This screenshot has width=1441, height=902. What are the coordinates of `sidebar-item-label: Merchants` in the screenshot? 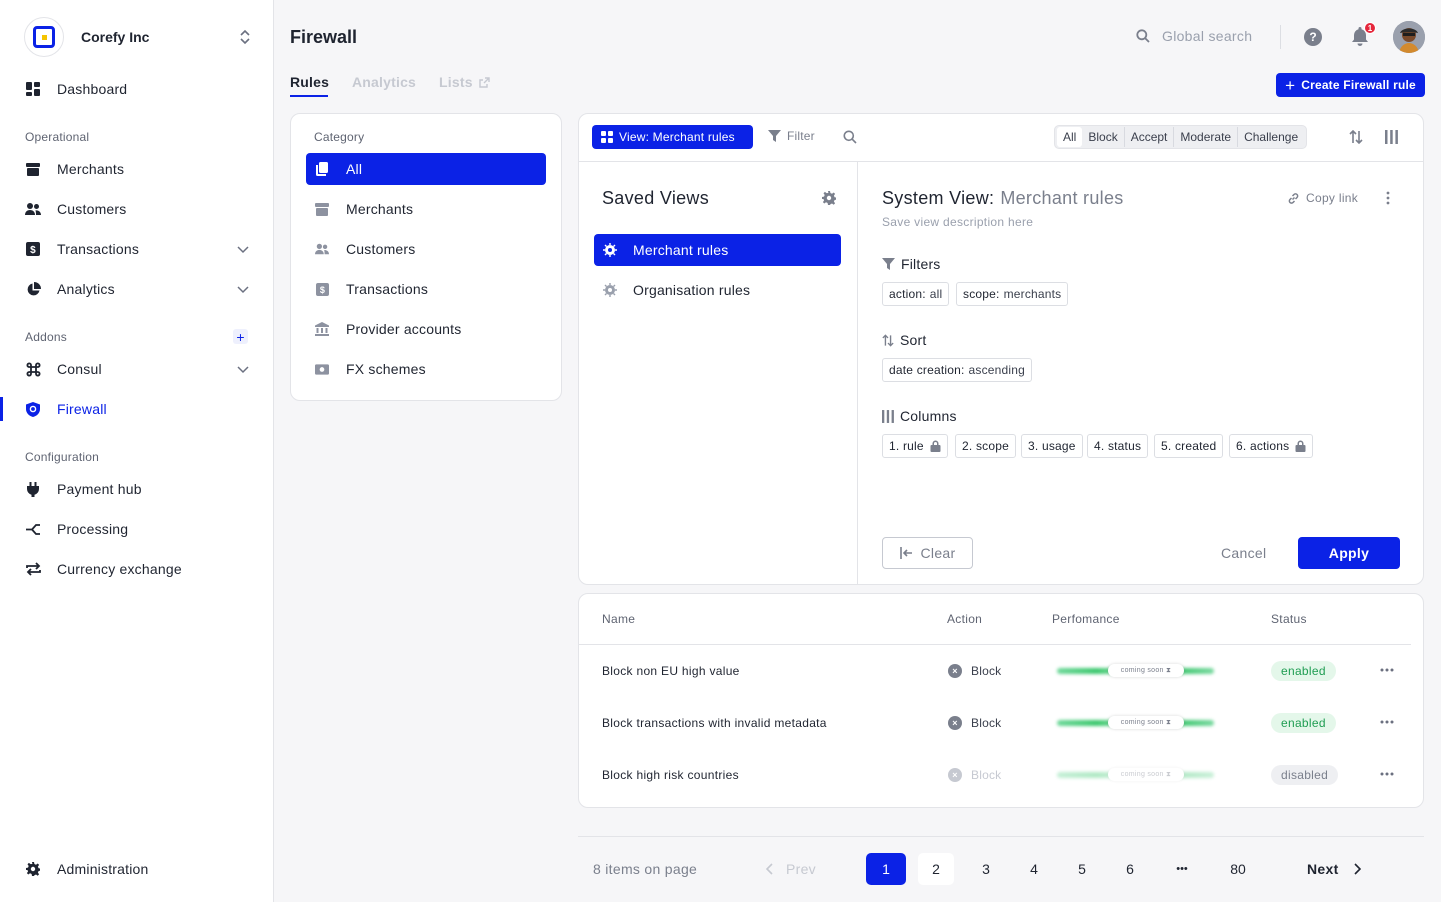 It's located at (91, 169).